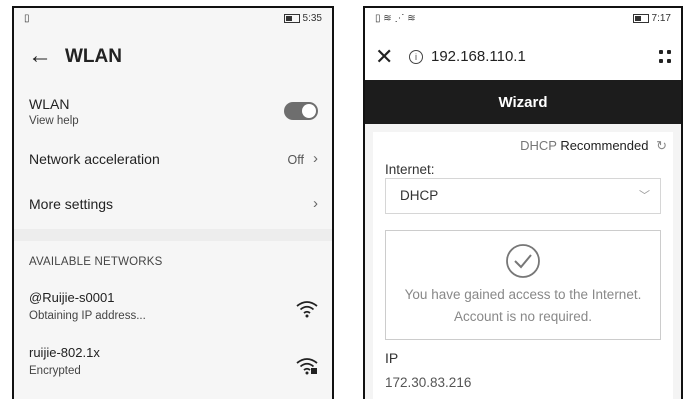 The width and height of the screenshot is (686, 399). I want to click on signal-icons: ▯ ≋ ⋰ ≋, so click(395, 18).